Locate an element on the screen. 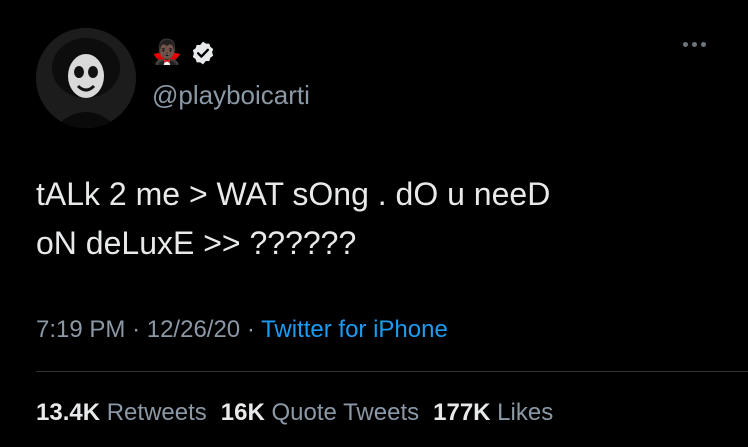 The height and width of the screenshot is (447, 748). avatar-image is located at coordinates (86, 78).